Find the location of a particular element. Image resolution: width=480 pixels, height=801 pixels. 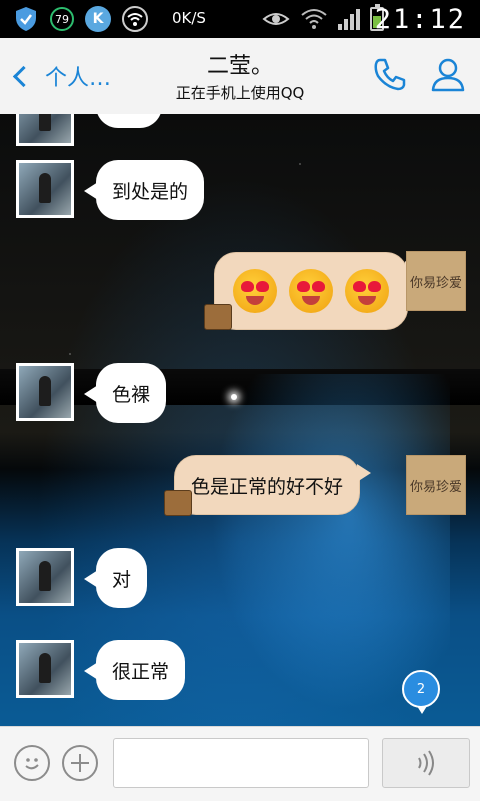

shield-icon is located at coordinates (26, 19).